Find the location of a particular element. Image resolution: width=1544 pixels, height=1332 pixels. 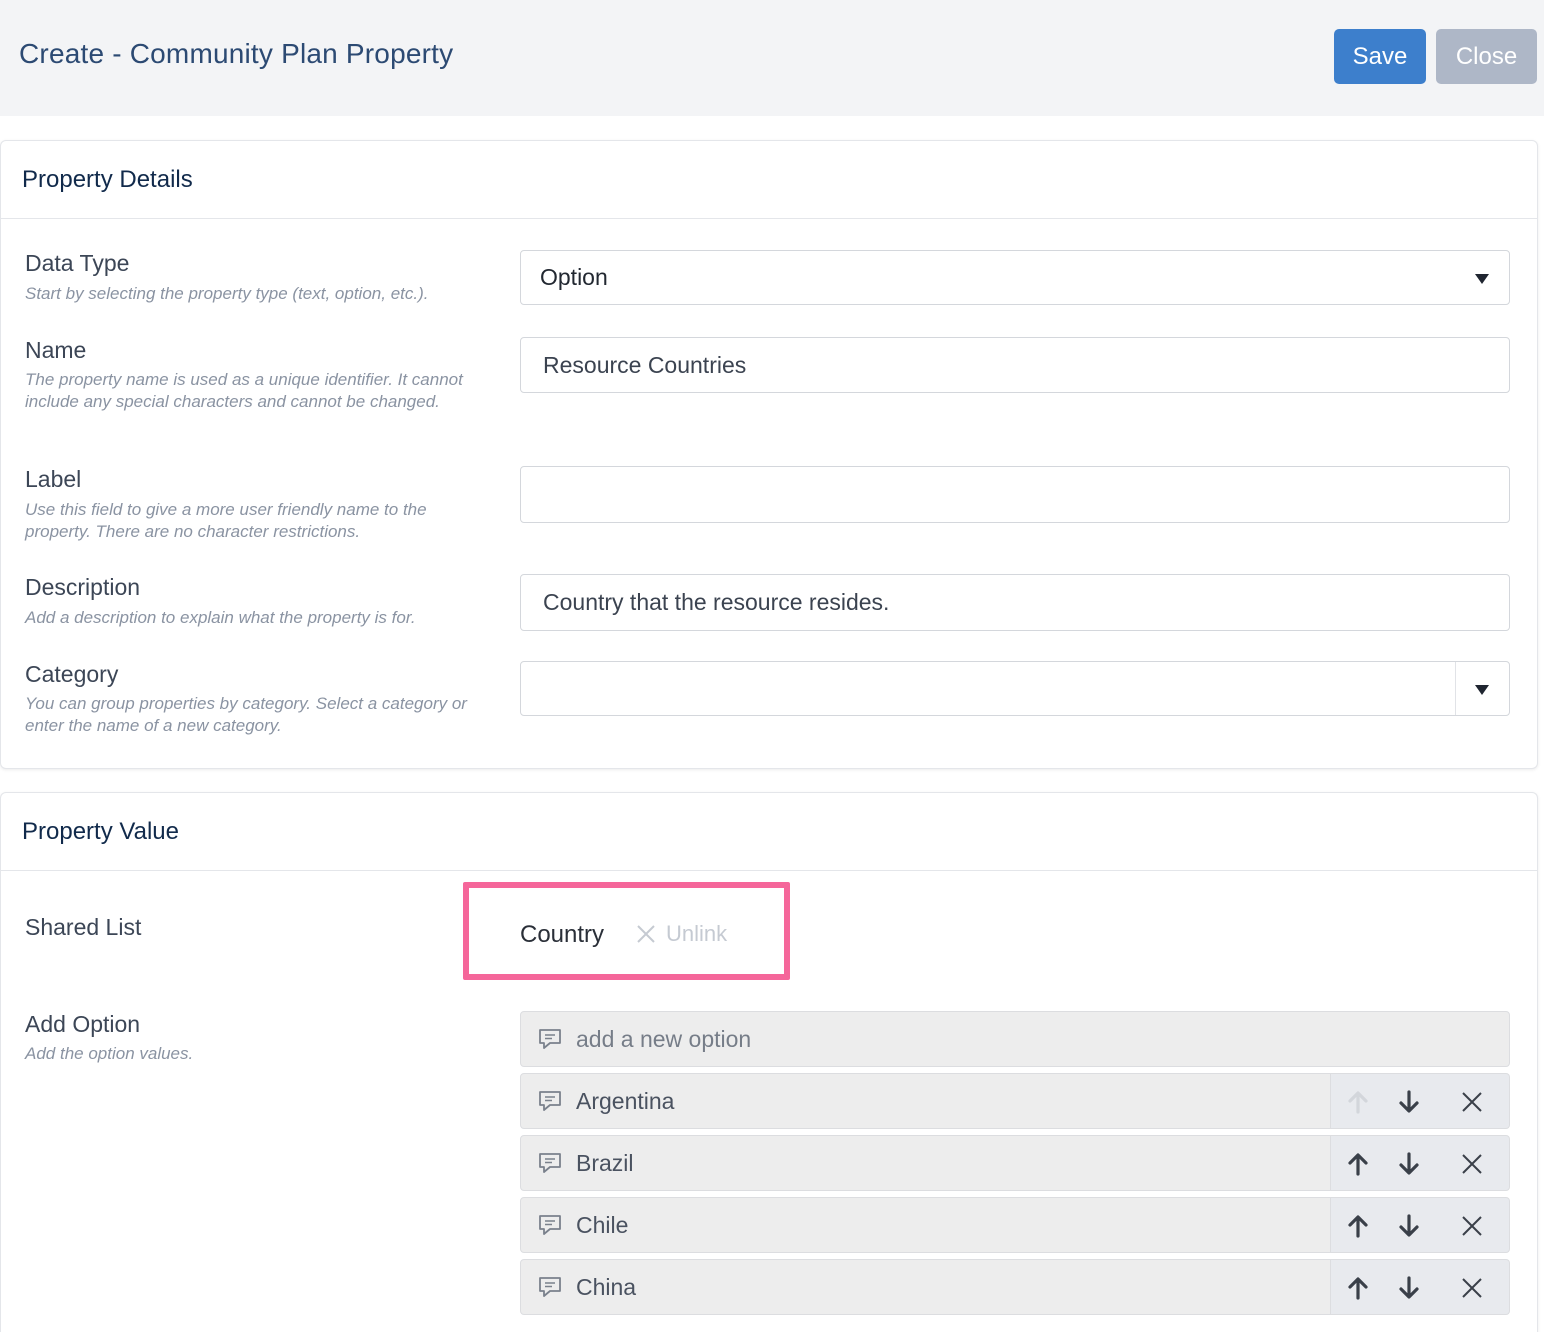

category-label: Category is located at coordinates (72, 674).